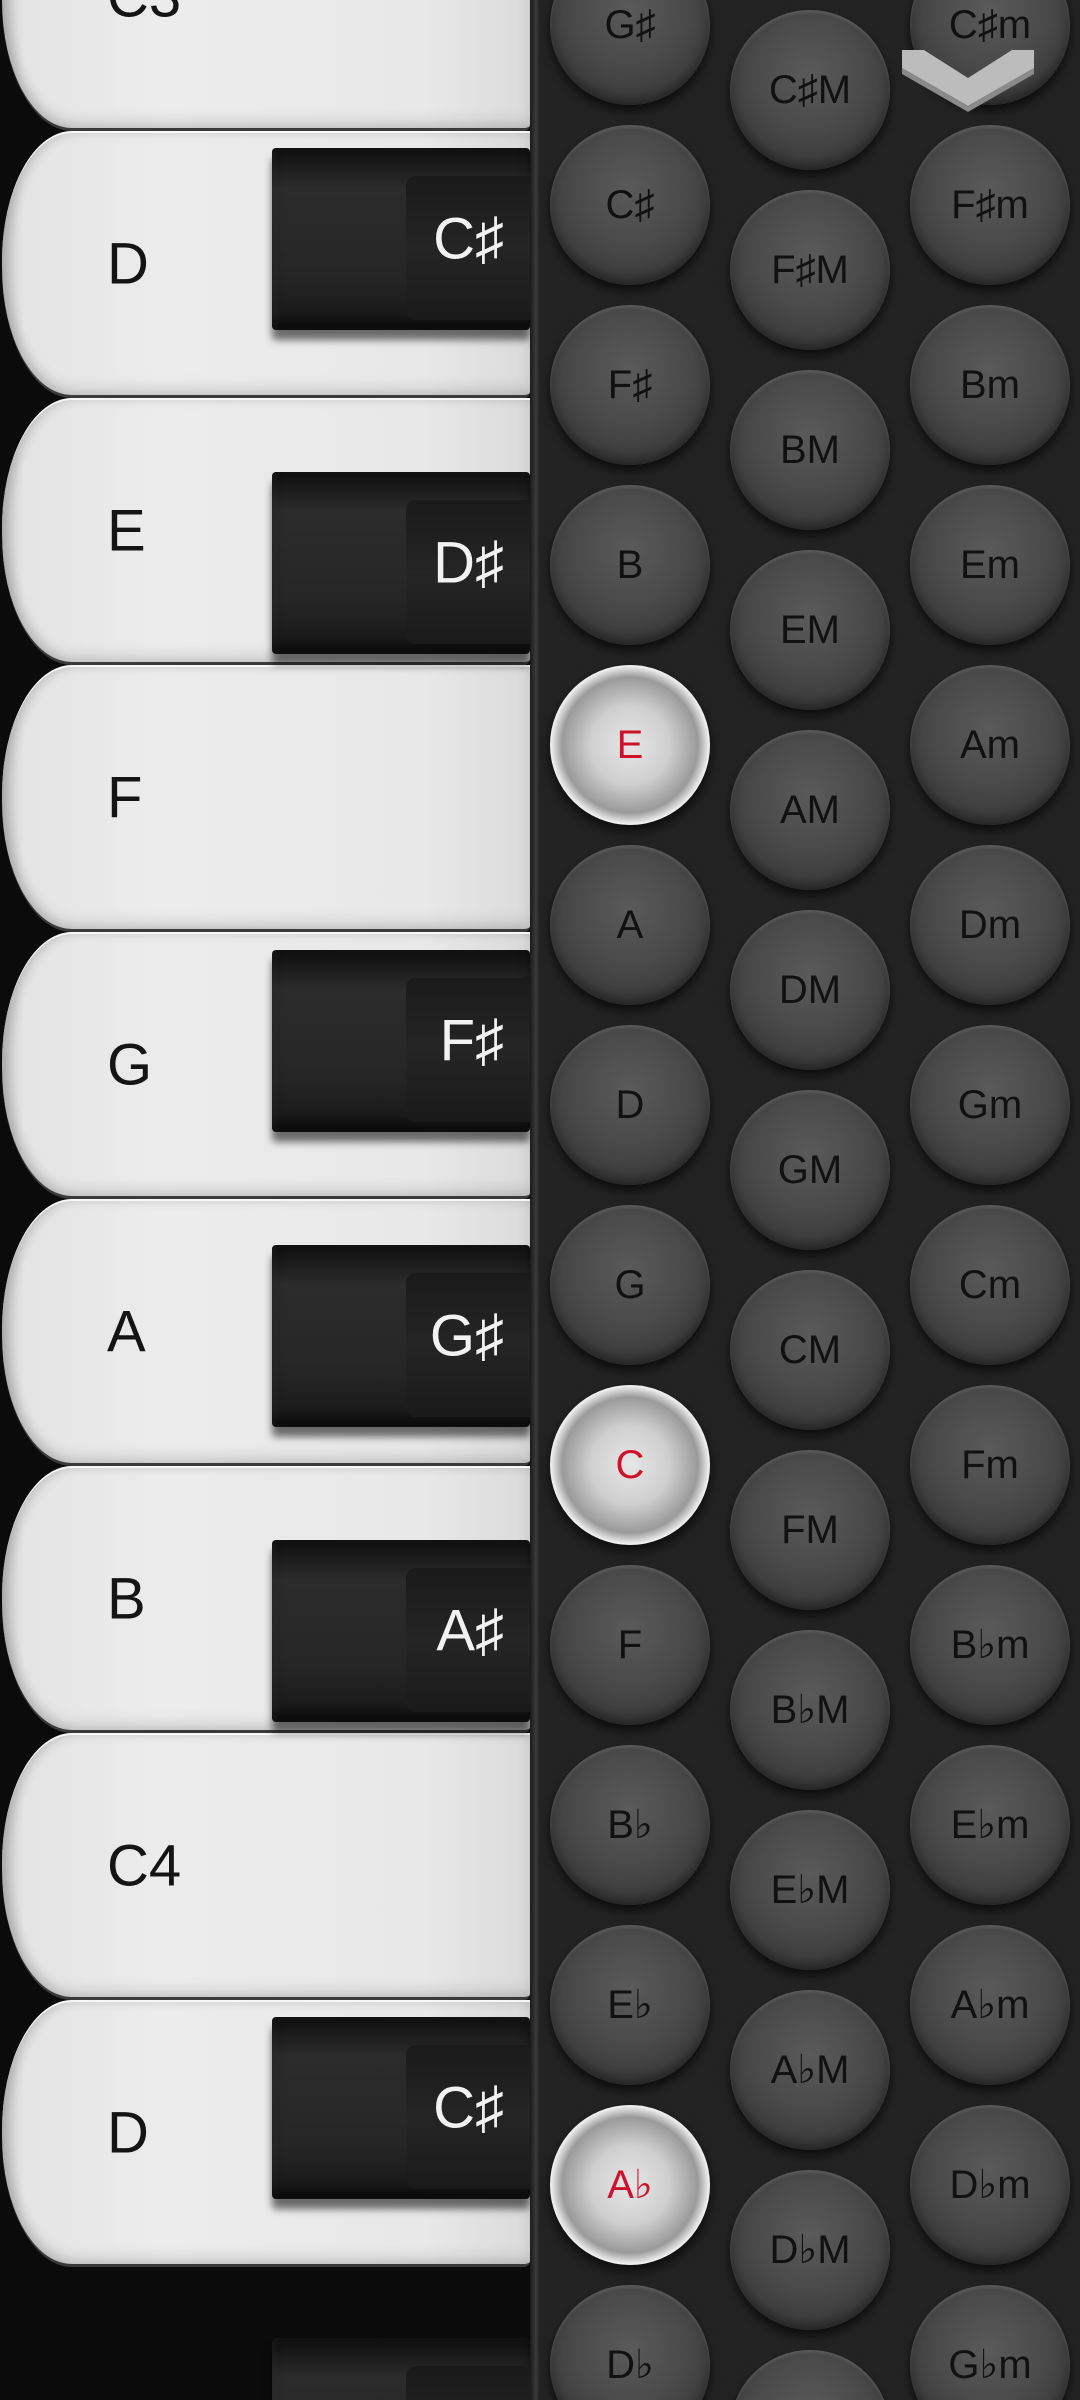  What do you see at coordinates (990, 205) in the screenshot?
I see `minor-chords-button: F♯m` at bounding box center [990, 205].